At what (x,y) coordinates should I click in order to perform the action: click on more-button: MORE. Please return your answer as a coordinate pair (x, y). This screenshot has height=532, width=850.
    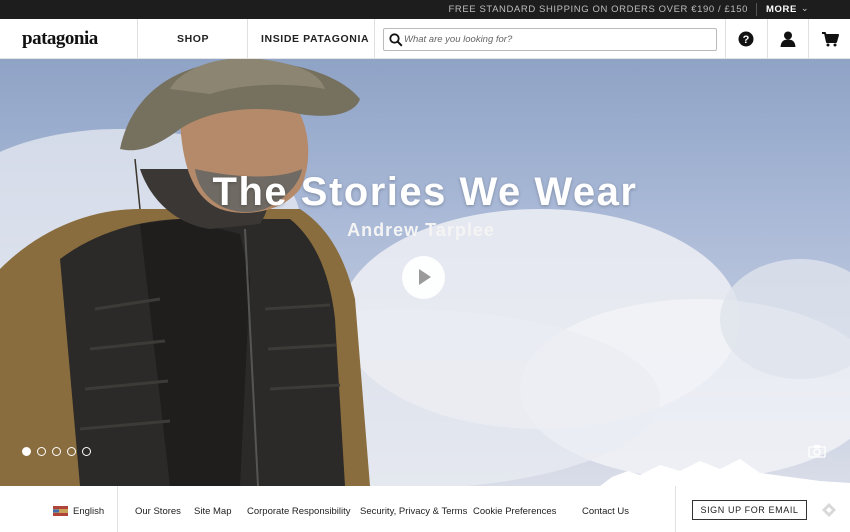
    Looking at the image, I should click on (781, 9).